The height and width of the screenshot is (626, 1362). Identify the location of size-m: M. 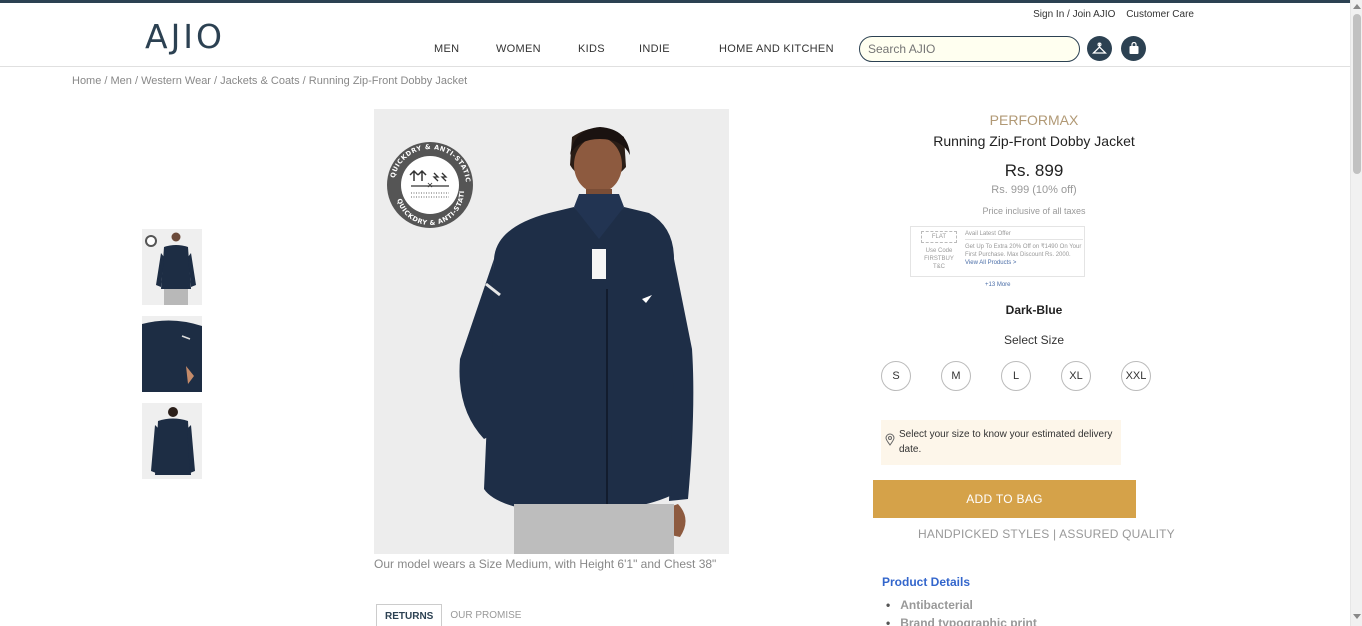
(956, 376).